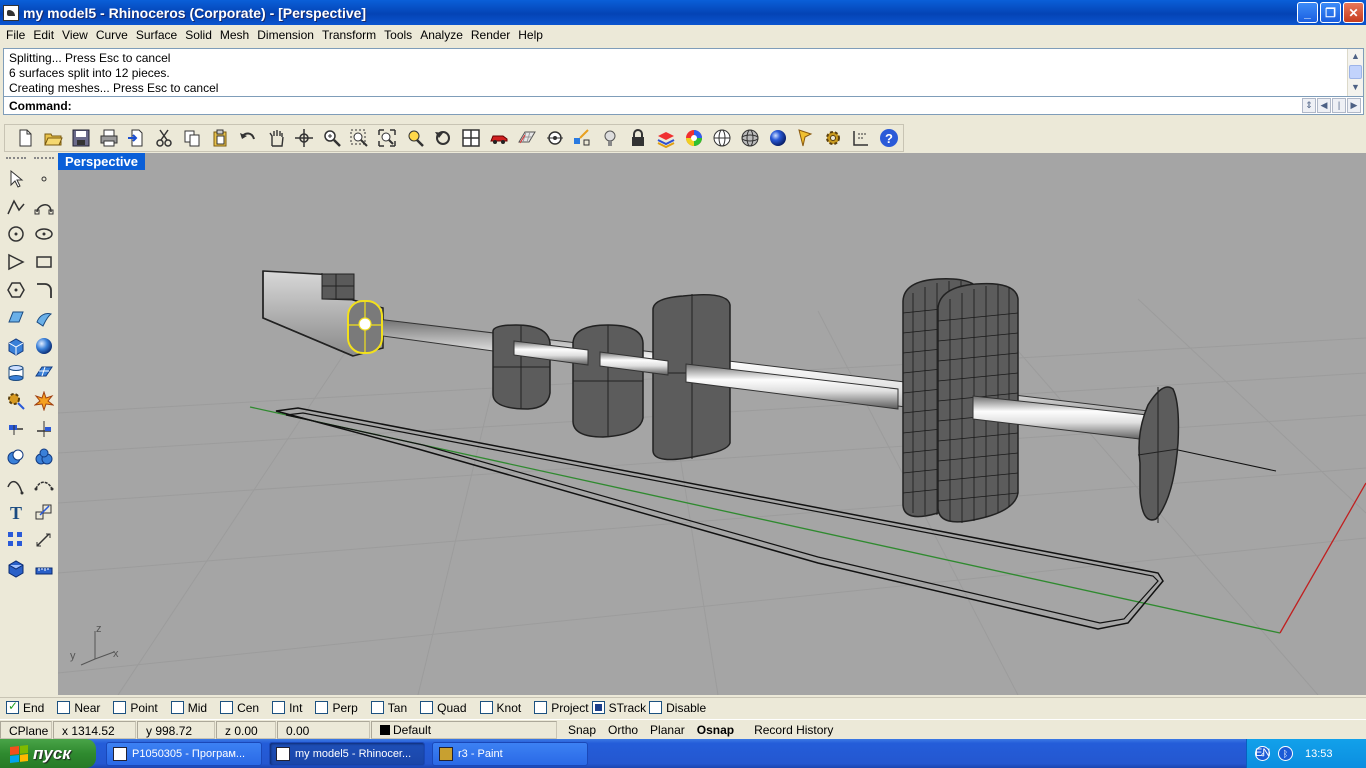  I want to click on properties-icon, so click(806, 138).